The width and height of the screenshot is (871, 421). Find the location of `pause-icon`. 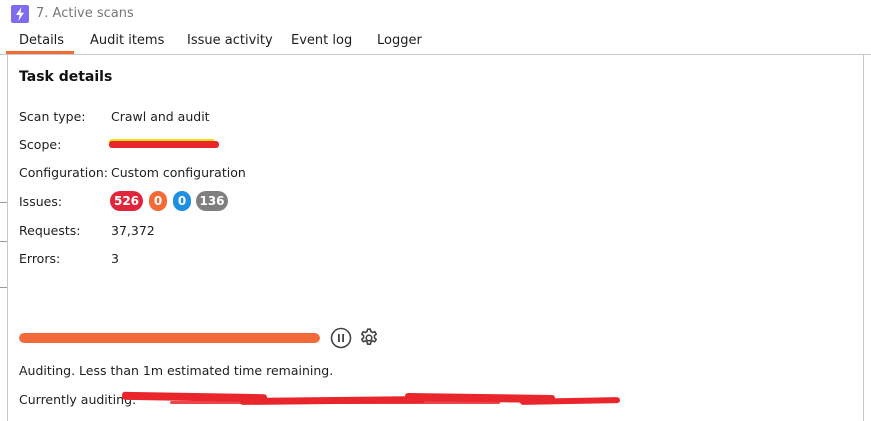

pause-icon is located at coordinates (341, 338).